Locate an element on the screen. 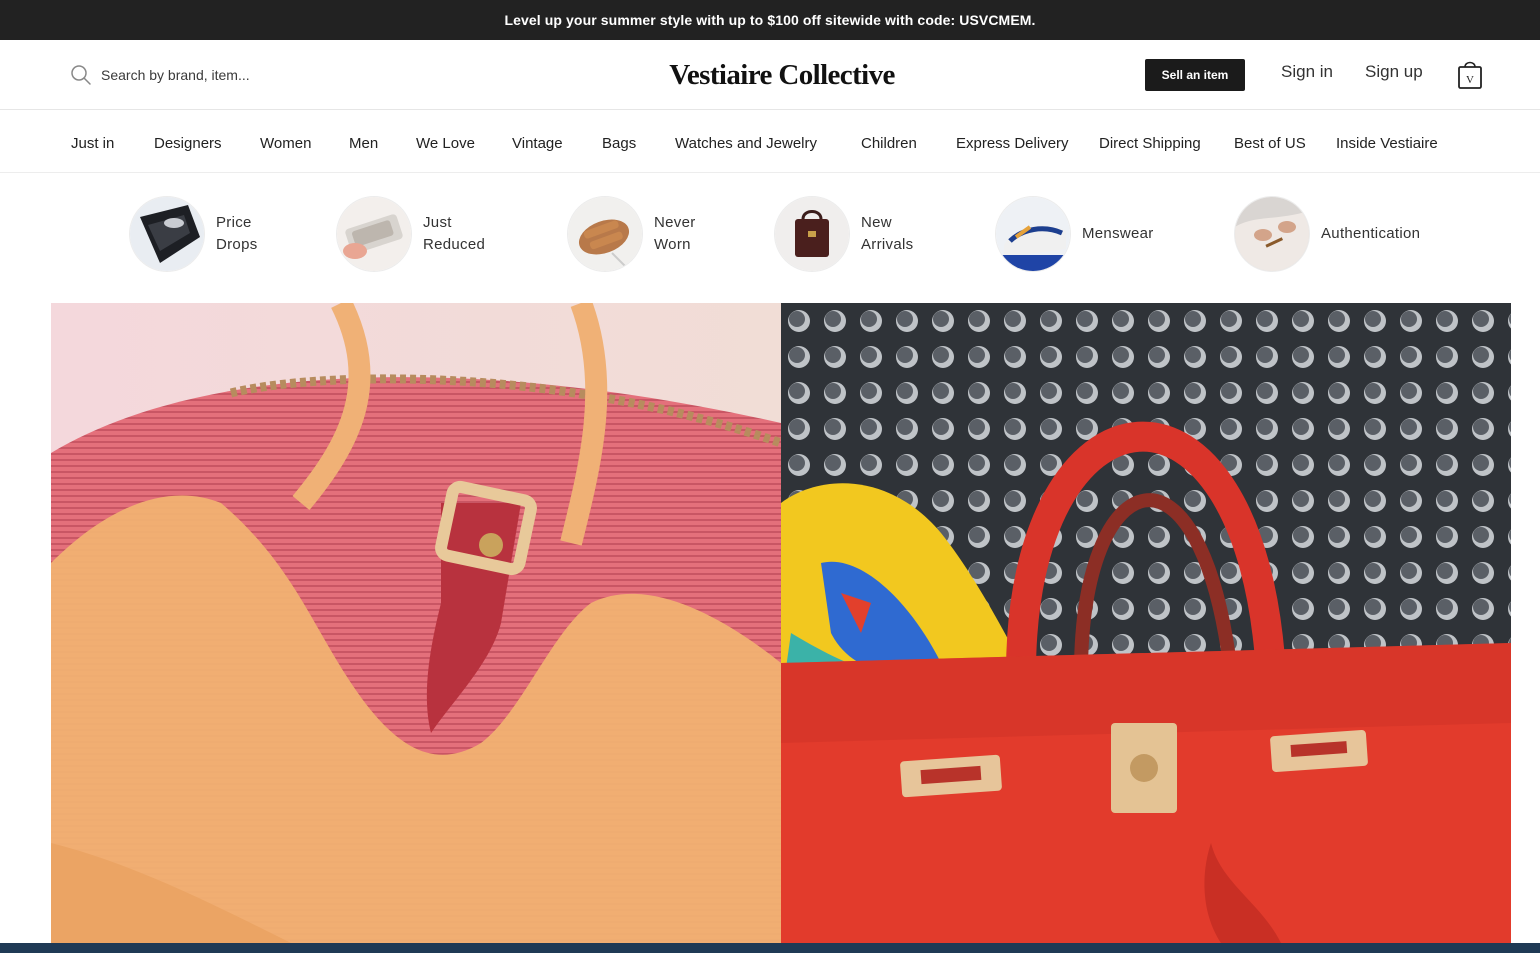  category-authentication: Authentication is located at coordinates (1333, 234).